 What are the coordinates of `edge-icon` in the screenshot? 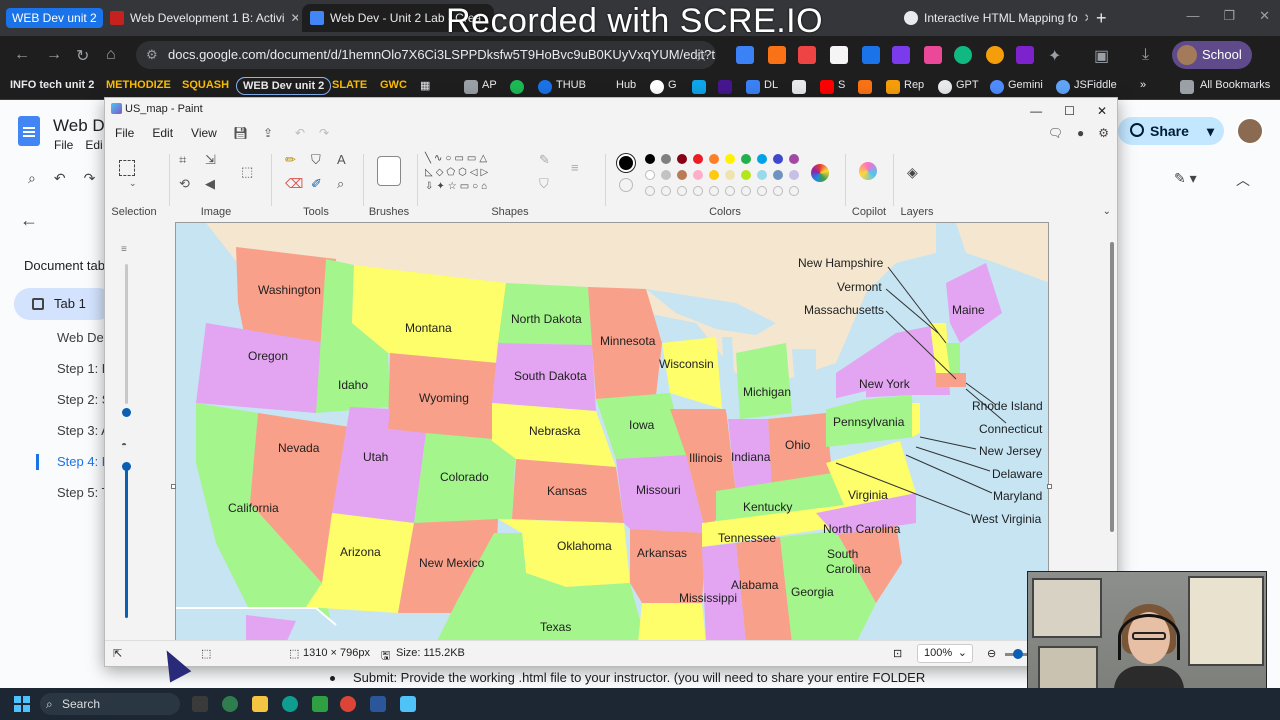 It's located at (290, 704).